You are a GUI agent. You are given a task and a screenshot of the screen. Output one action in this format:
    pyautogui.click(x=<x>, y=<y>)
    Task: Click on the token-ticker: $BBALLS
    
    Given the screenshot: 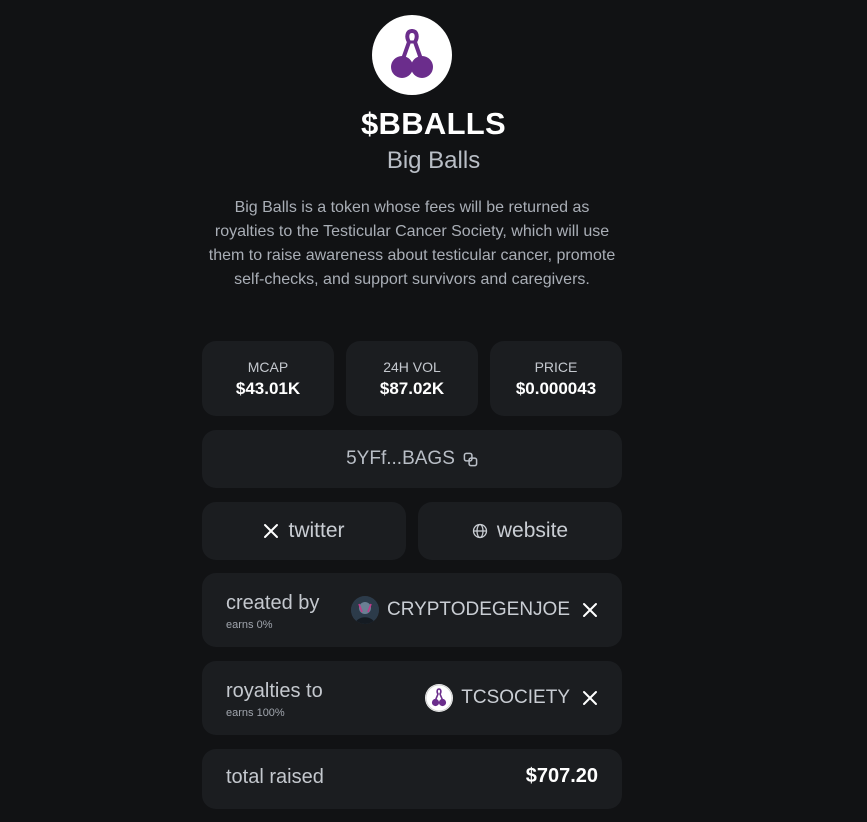 What is the action you would take?
    pyautogui.click(x=433, y=123)
    